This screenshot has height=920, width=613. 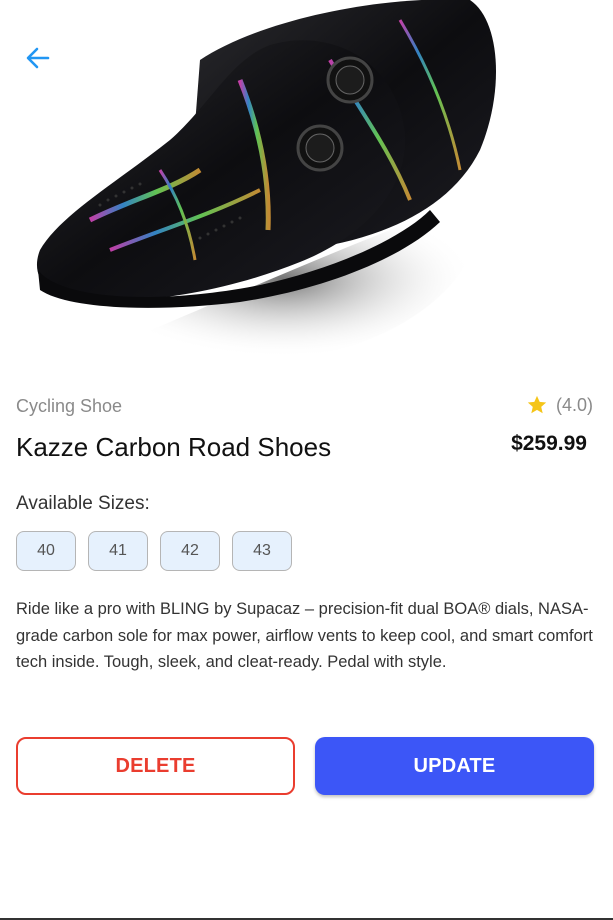 I want to click on size-chip-40: 40, so click(x=46, y=551).